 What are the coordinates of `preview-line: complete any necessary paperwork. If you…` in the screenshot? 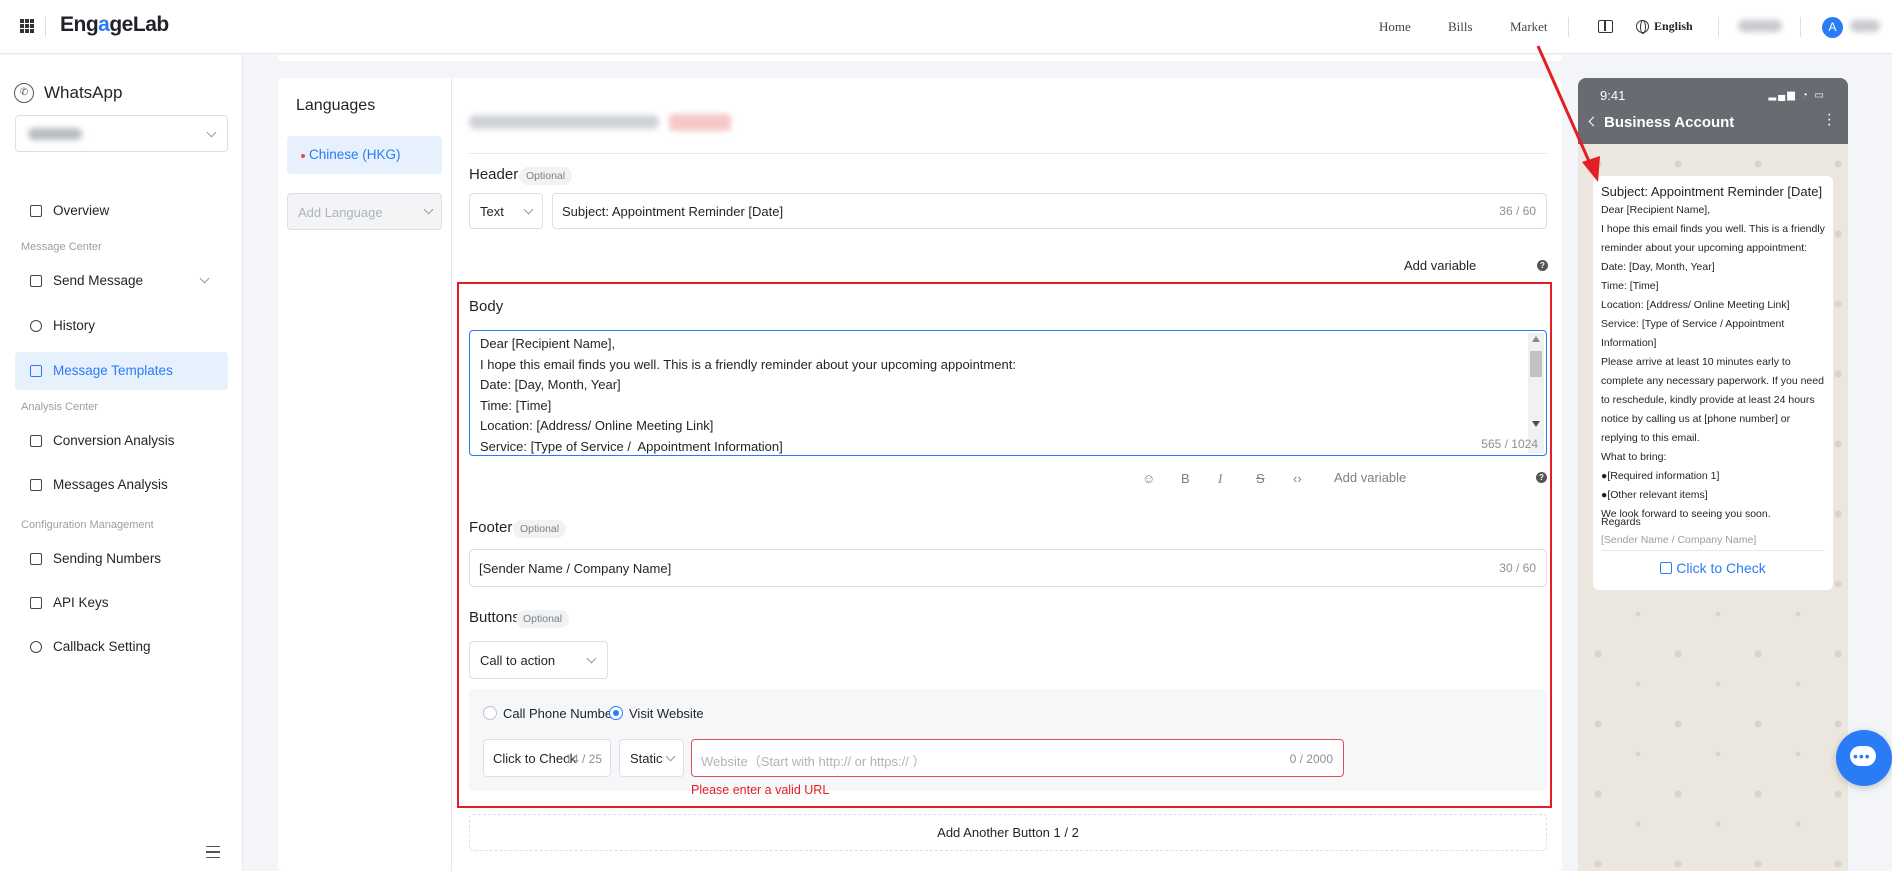 It's located at (1712, 381).